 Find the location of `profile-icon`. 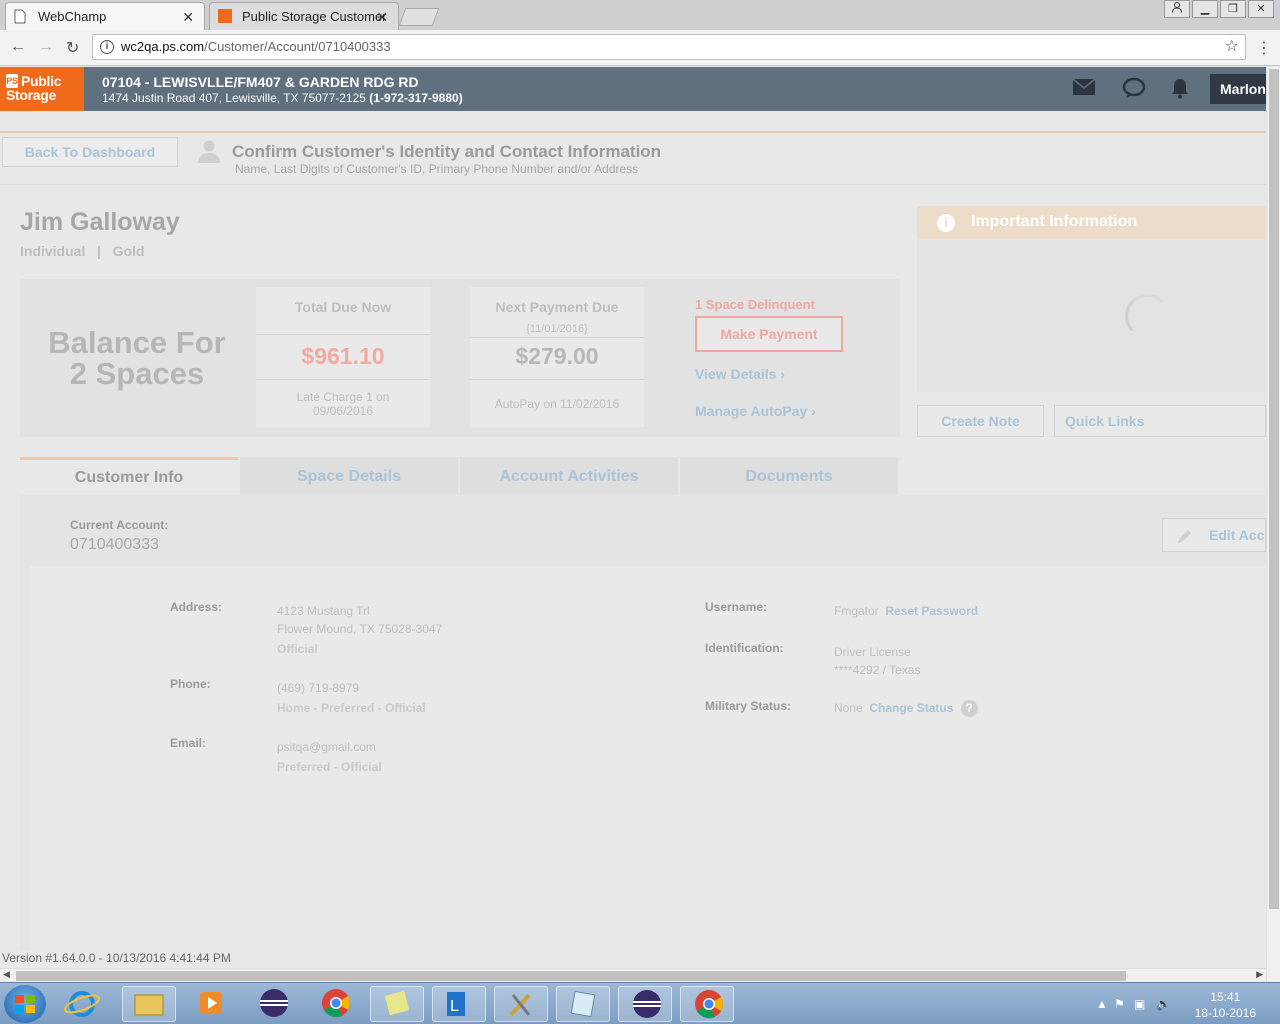

profile-icon is located at coordinates (1177, 9).